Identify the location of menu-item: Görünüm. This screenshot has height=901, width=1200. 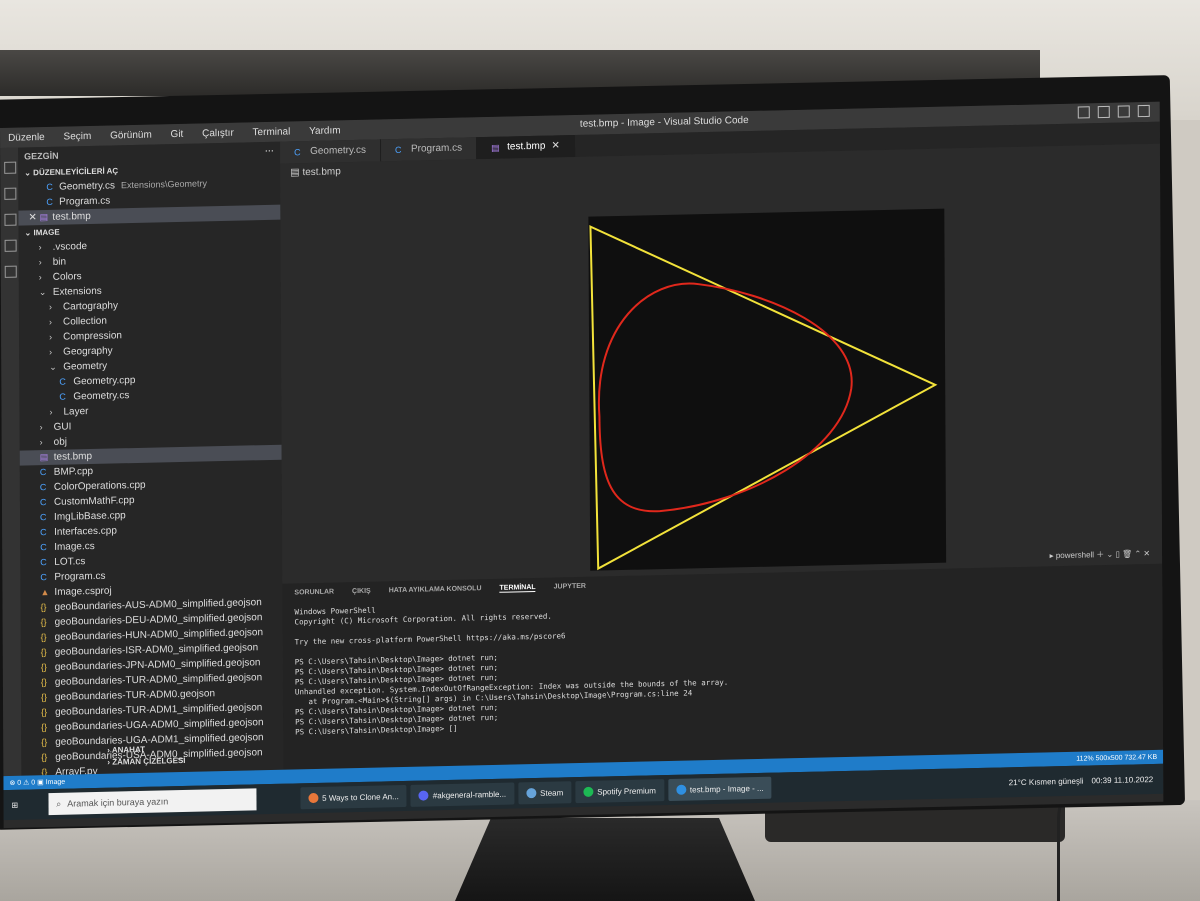
(131, 135).